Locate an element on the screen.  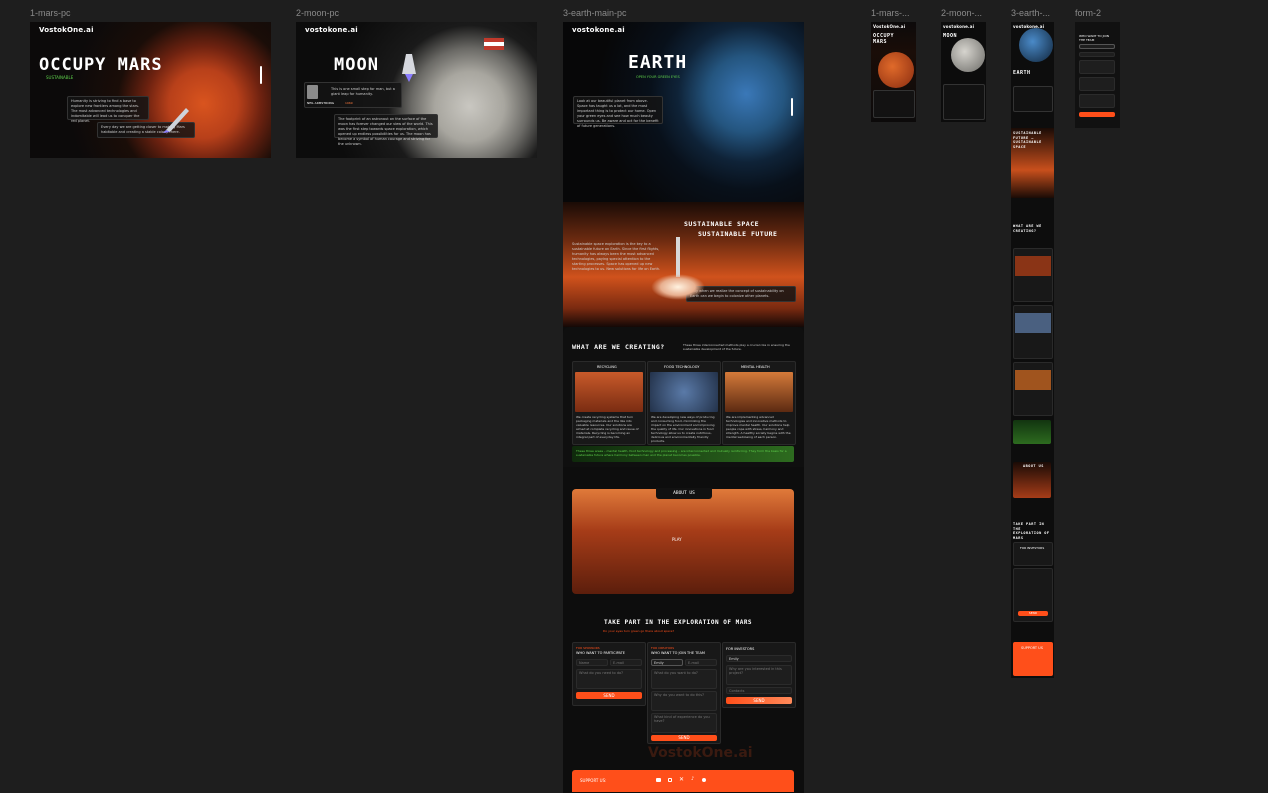
card-food-label: FOOD TECHNOLOGY is located at coordinates (682, 367).